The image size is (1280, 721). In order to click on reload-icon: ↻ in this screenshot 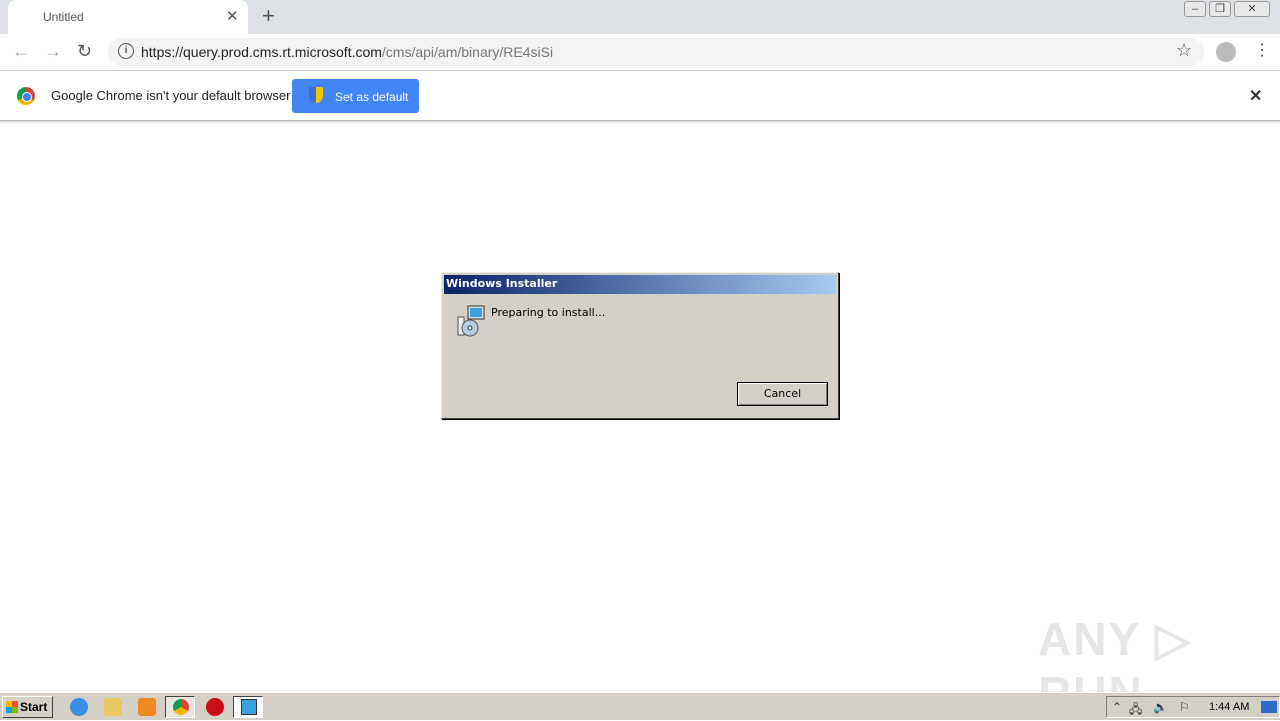, I will do `click(84, 51)`.